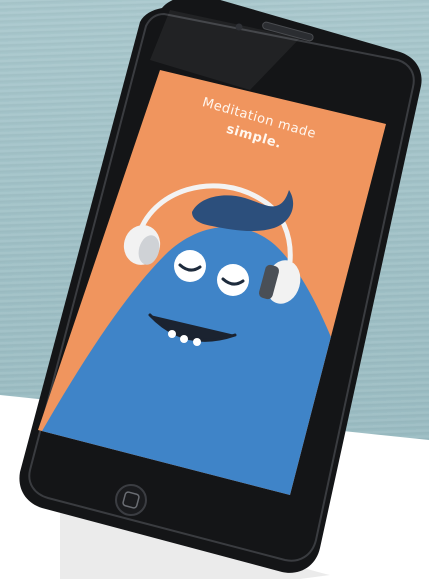 Image resolution: width=429 pixels, height=579 pixels. Describe the element at coordinates (131, 500) in the screenshot. I see `home-button-icon` at that location.